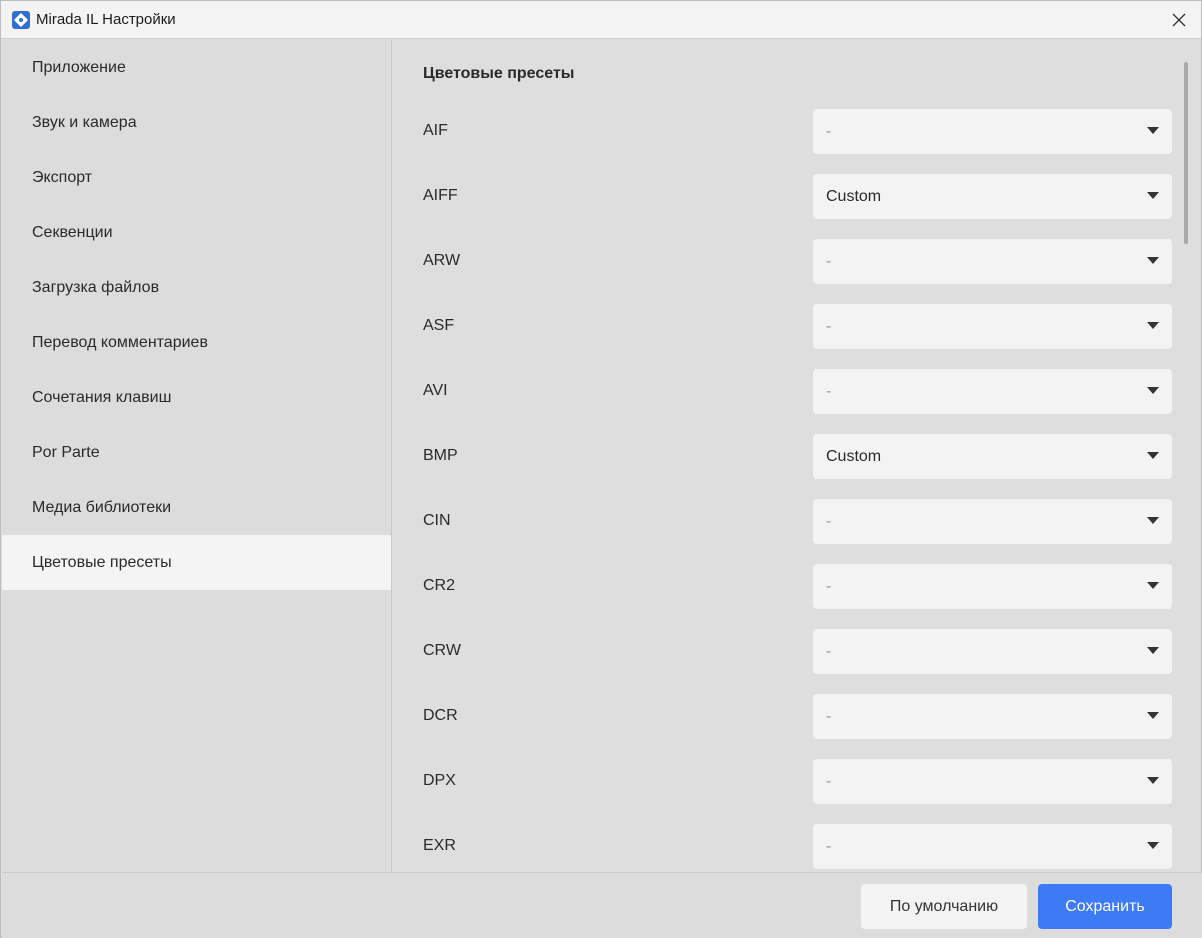 This screenshot has height=938, width=1202. I want to click on preset-row: CRW -, so click(788, 661).